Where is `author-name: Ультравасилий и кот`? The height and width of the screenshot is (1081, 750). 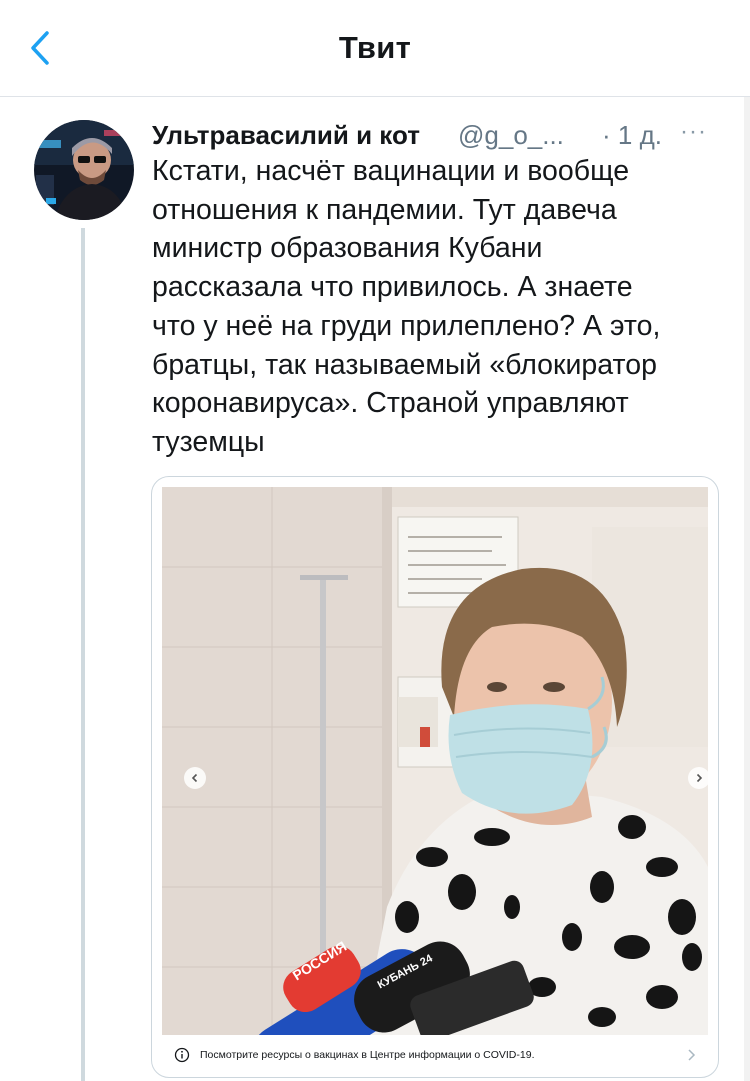 author-name: Ультравасилий и кот is located at coordinates (286, 135).